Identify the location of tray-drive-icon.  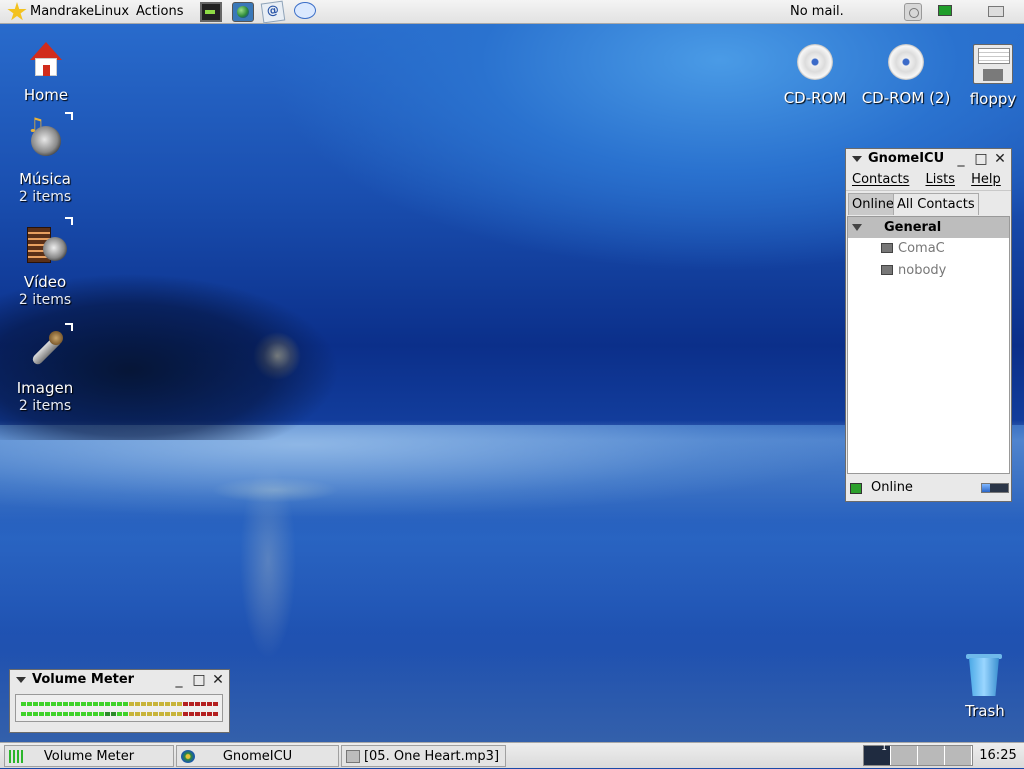
(996, 11).